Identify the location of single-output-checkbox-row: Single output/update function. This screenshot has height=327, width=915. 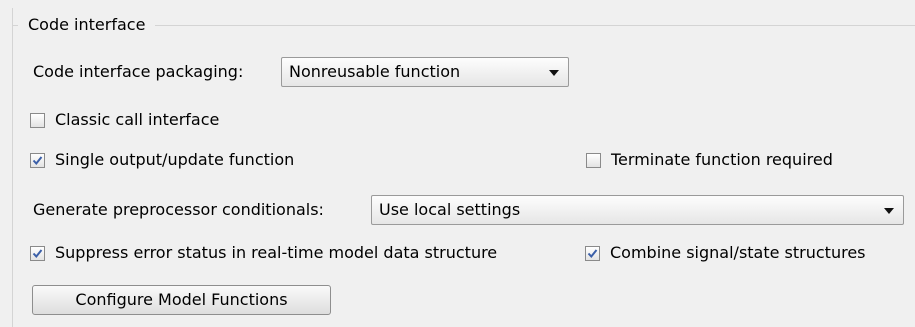
(162, 160).